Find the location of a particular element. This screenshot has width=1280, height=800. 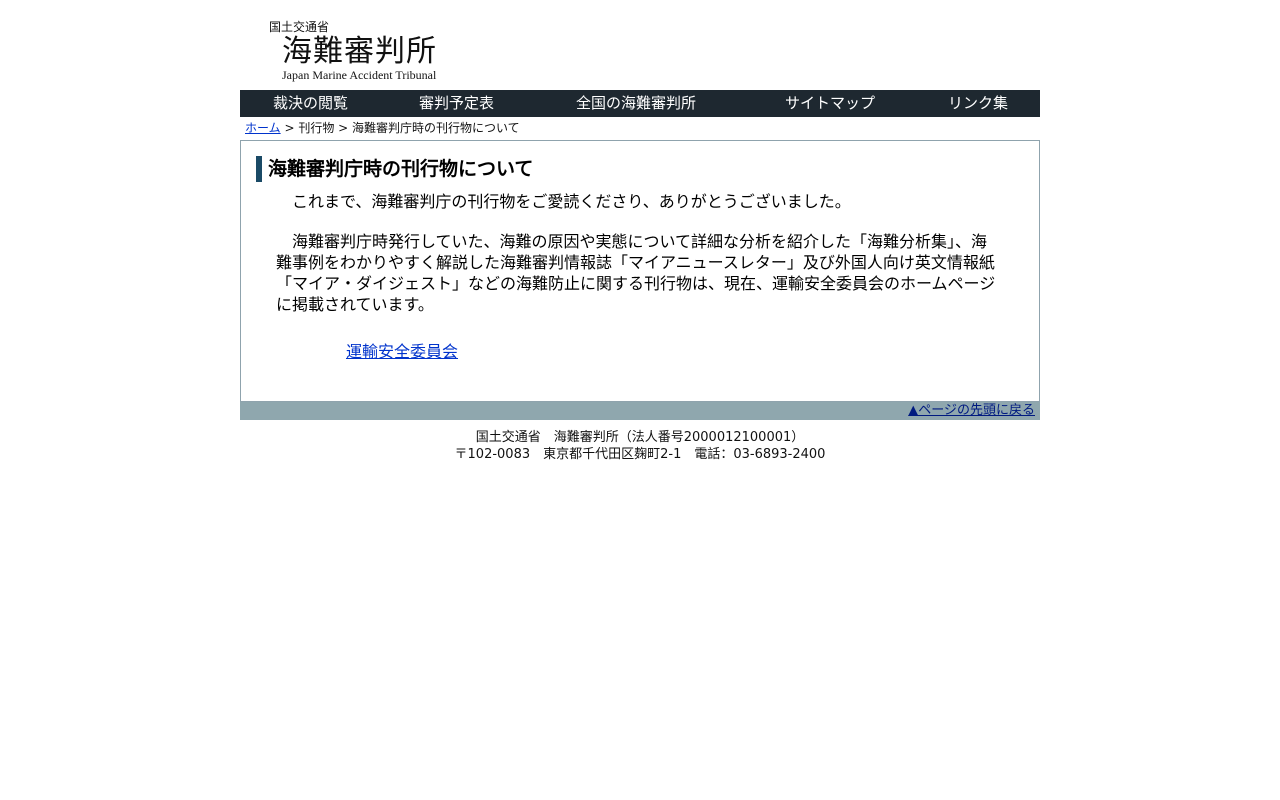

breadcrumb-current: 海難審判庁時の刊行物について is located at coordinates (436, 128).